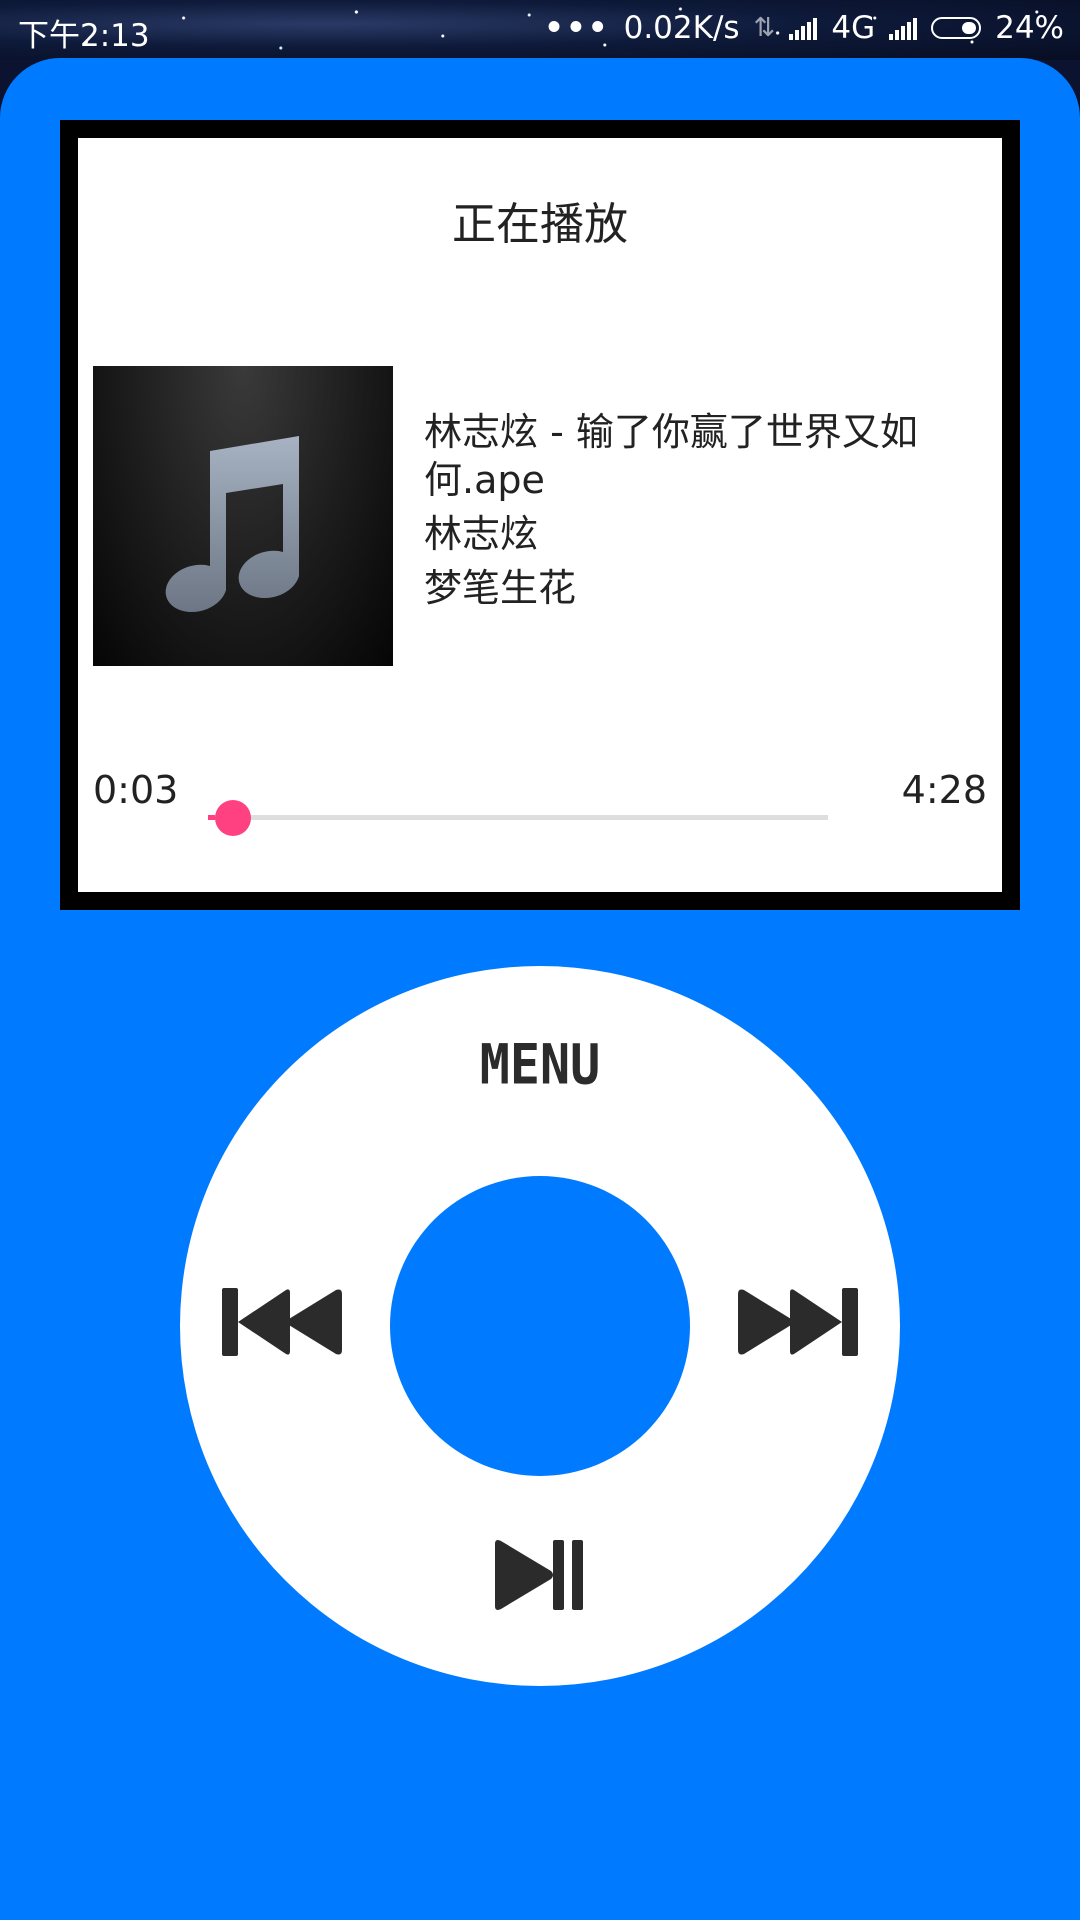  Describe the element at coordinates (853, 28) in the screenshot. I see `network-type: 4G` at that location.